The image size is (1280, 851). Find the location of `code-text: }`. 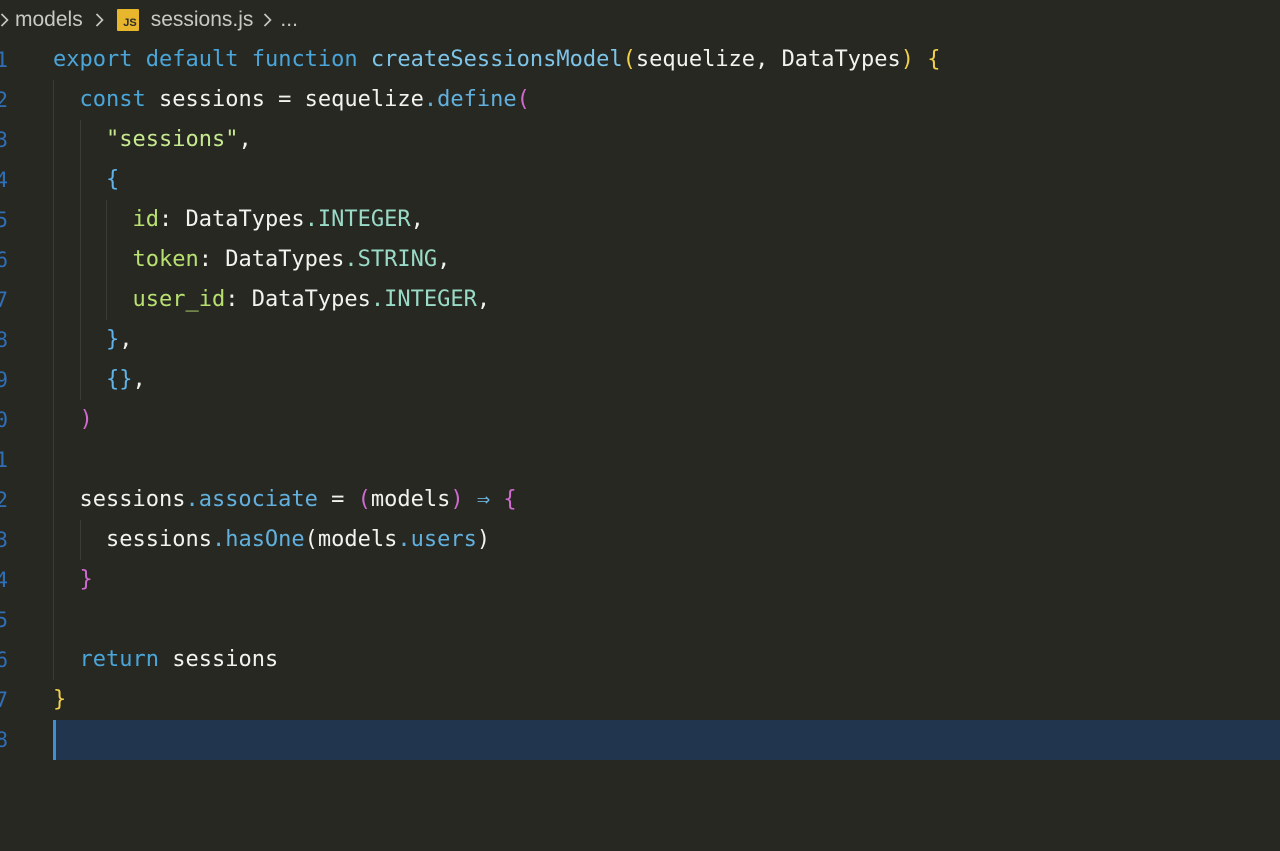

code-text: } is located at coordinates (73, 580).